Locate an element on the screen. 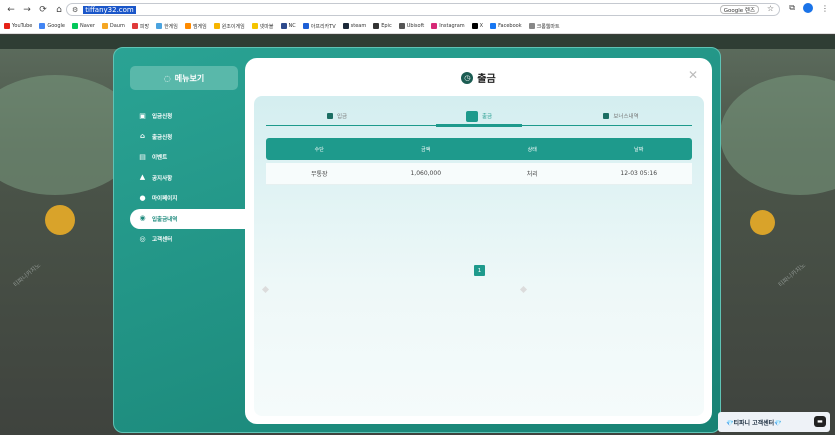 This screenshot has width=835, height=435. bookmark-item: 크롬웹마트 is located at coordinates (544, 26).